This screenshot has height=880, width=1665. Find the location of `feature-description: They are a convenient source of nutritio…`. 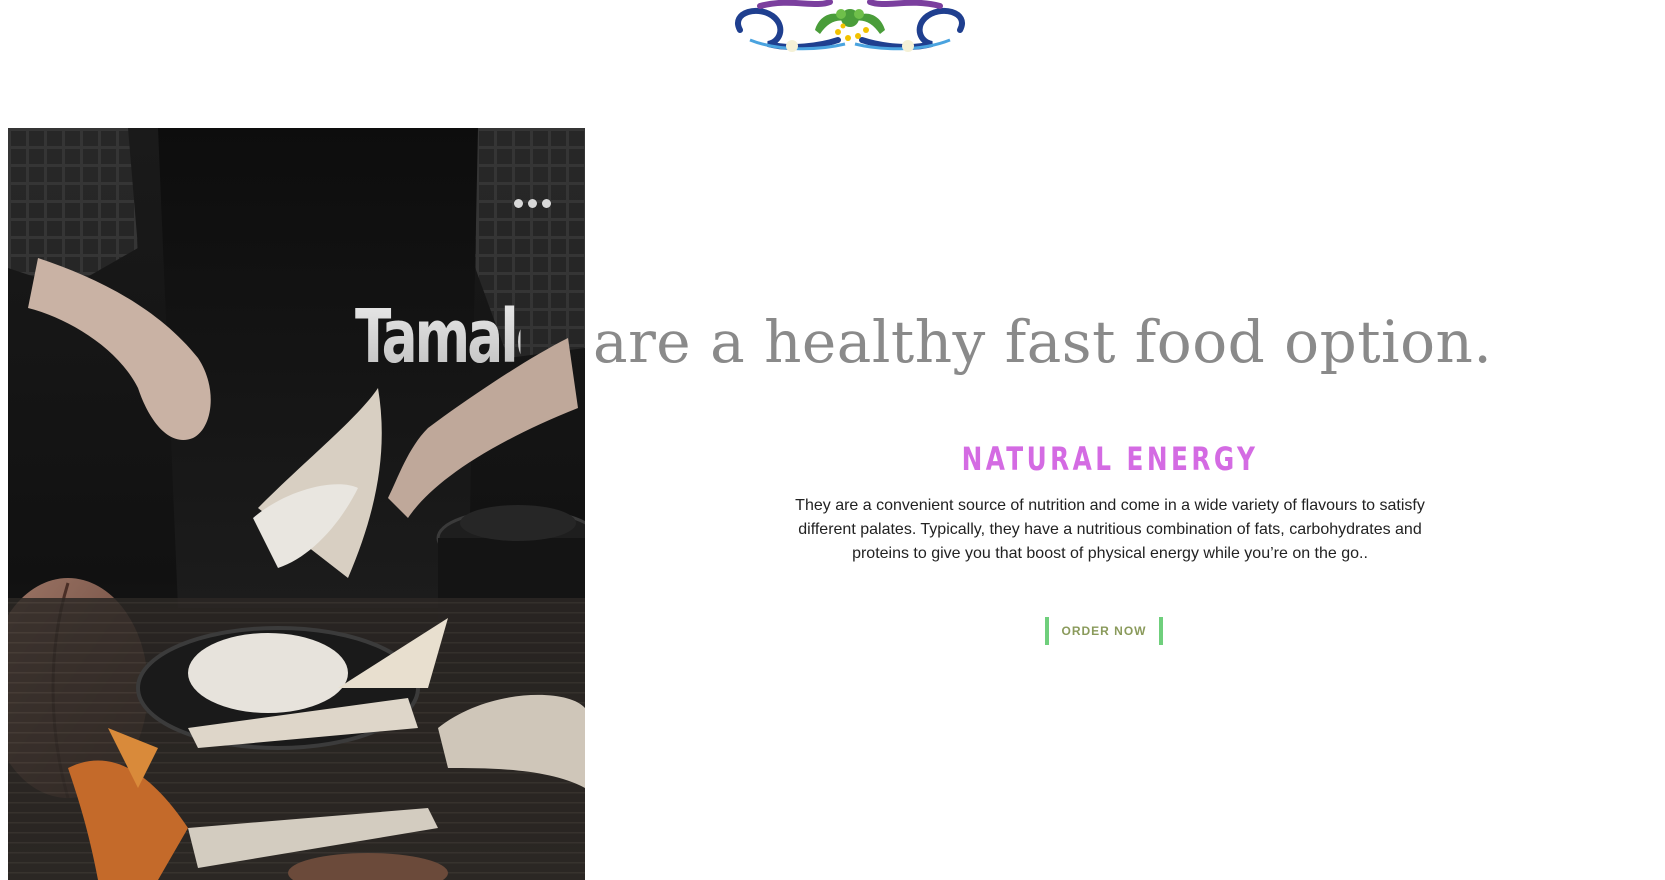

feature-description: They are a convenient source of nutritio… is located at coordinates (1110, 529).